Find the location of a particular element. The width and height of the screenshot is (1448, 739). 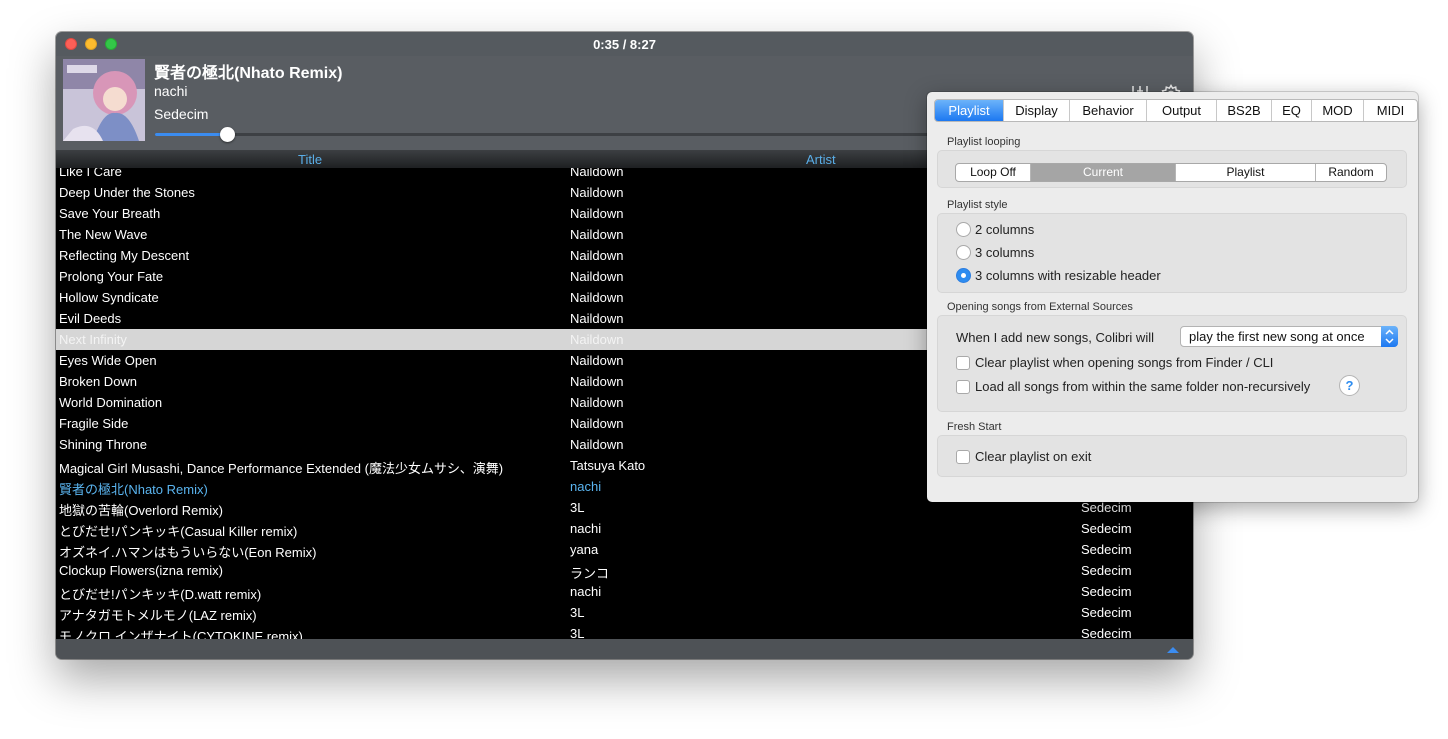

style-section-label: Playlist style is located at coordinates (977, 205).